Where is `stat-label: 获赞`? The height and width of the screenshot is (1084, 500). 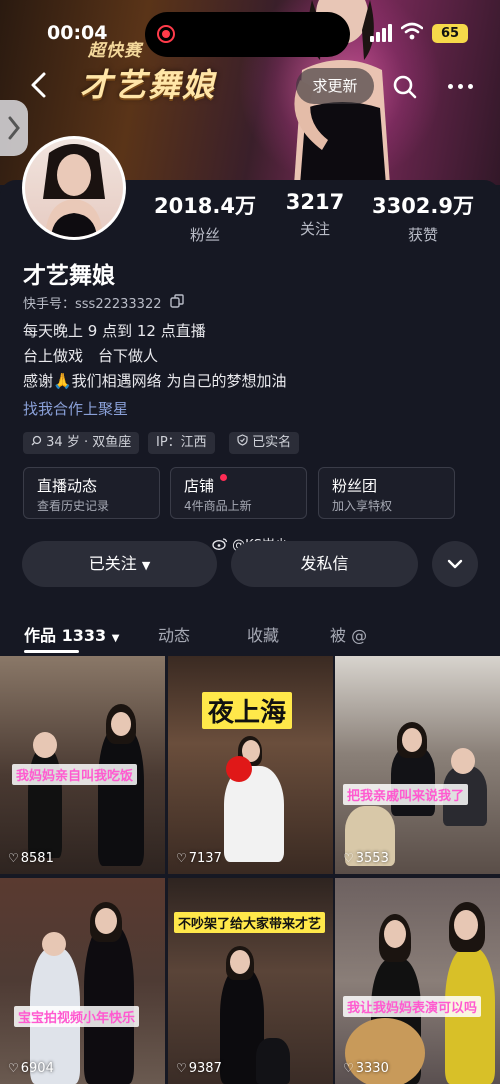 stat-label: 获赞 is located at coordinates (422, 235).